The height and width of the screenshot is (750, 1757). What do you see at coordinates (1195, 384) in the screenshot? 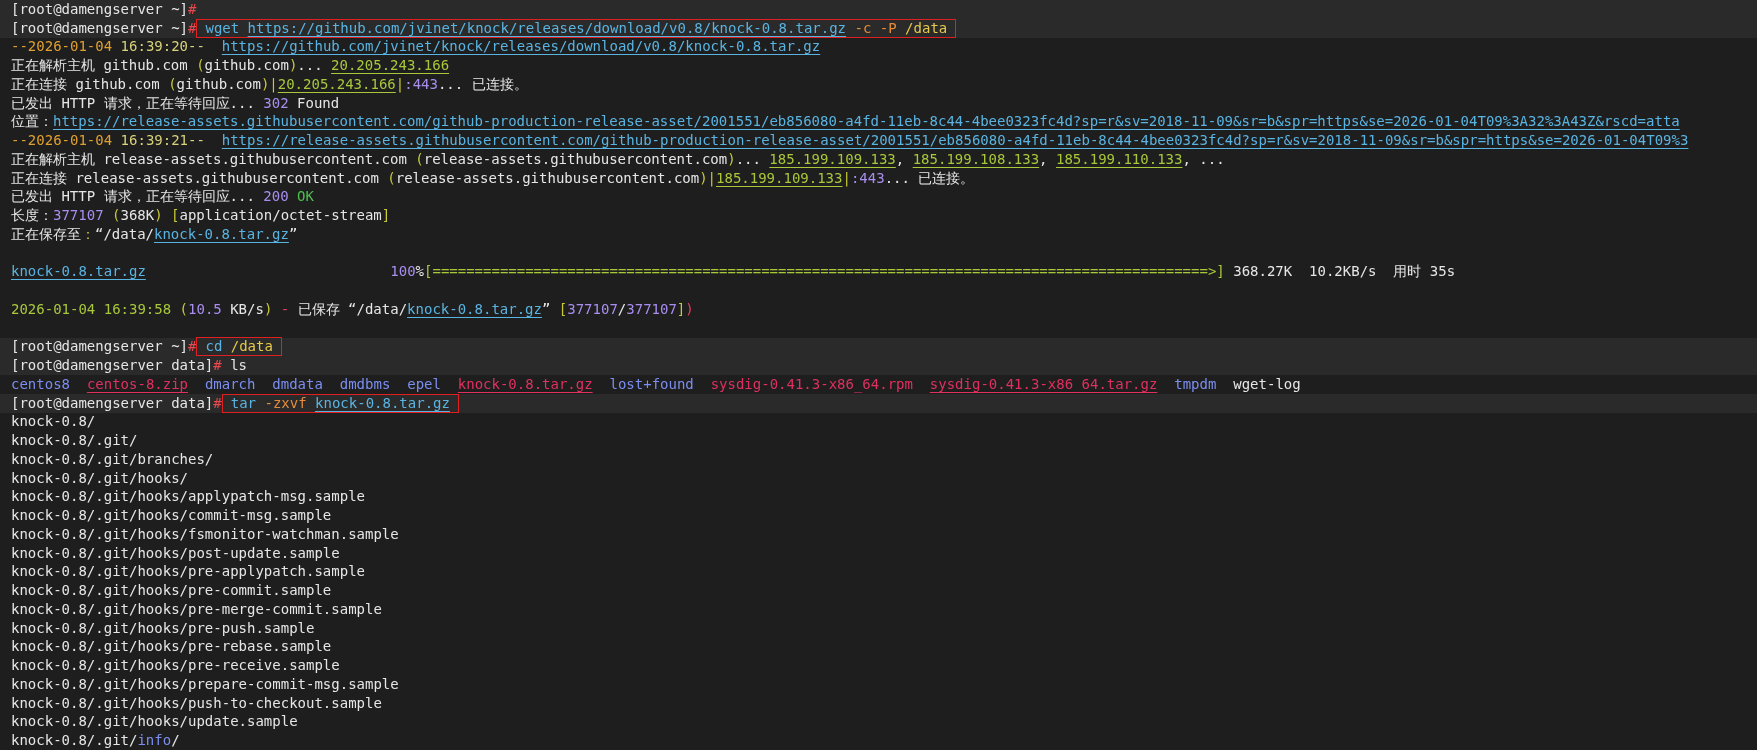
I see `directory-name: tmpdm` at bounding box center [1195, 384].